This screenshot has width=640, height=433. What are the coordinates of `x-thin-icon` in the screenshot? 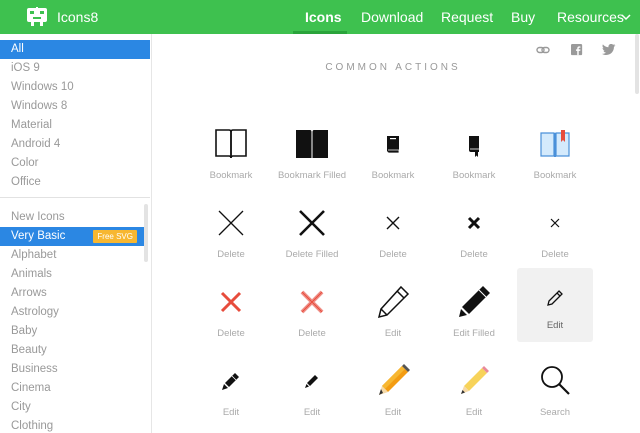 It's located at (231, 223).